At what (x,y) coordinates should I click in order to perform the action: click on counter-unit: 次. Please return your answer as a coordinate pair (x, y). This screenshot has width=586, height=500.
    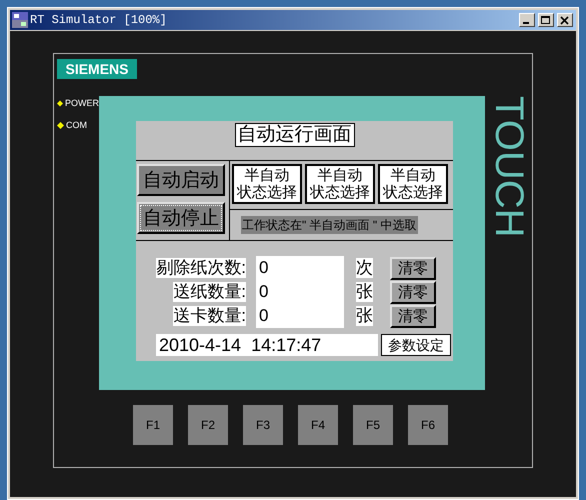
    Looking at the image, I should click on (364, 268).